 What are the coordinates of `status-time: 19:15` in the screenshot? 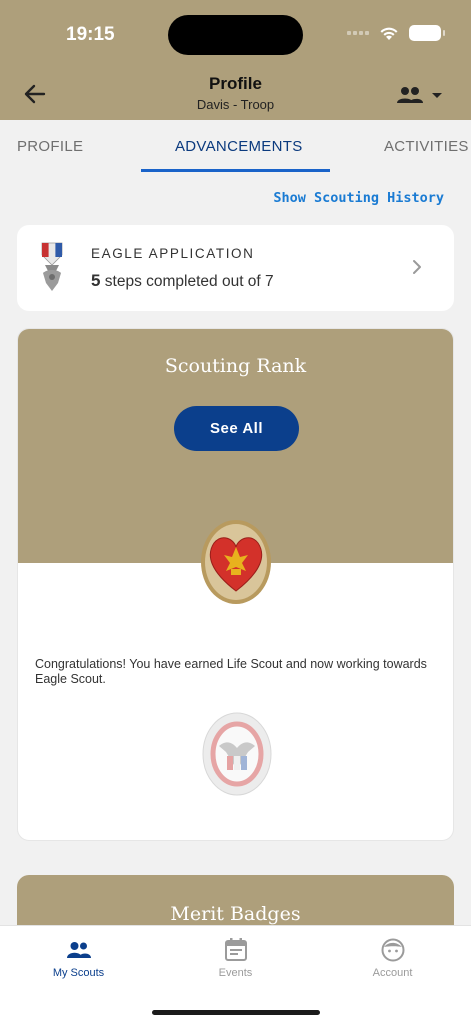 It's located at (90, 34).